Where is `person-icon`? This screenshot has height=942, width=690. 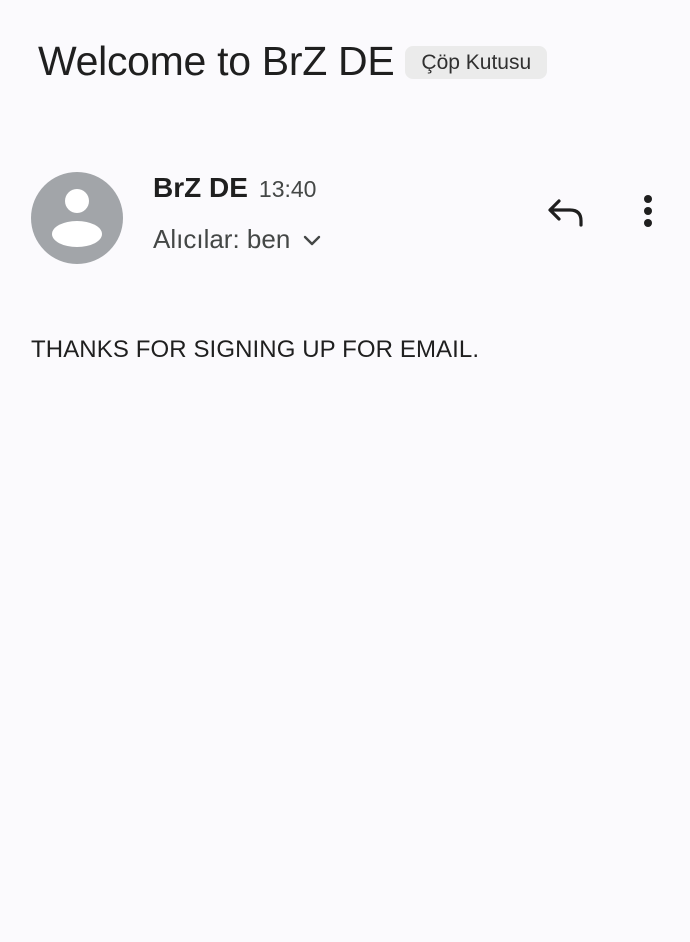
person-icon is located at coordinates (77, 218).